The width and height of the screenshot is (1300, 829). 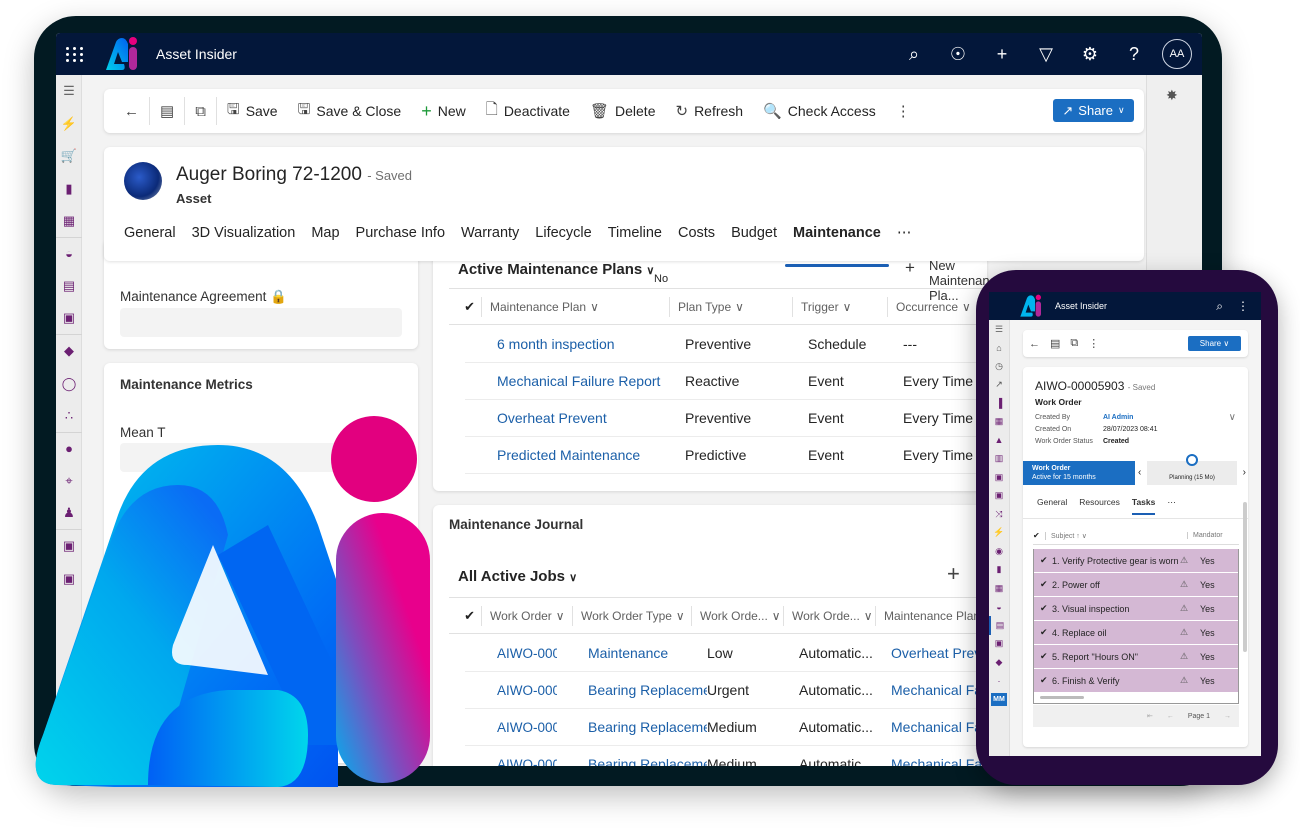 What do you see at coordinates (1172, 95) in the screenshot?
I see `copilot-icon: ✸` at bounding box center [1172, 95].